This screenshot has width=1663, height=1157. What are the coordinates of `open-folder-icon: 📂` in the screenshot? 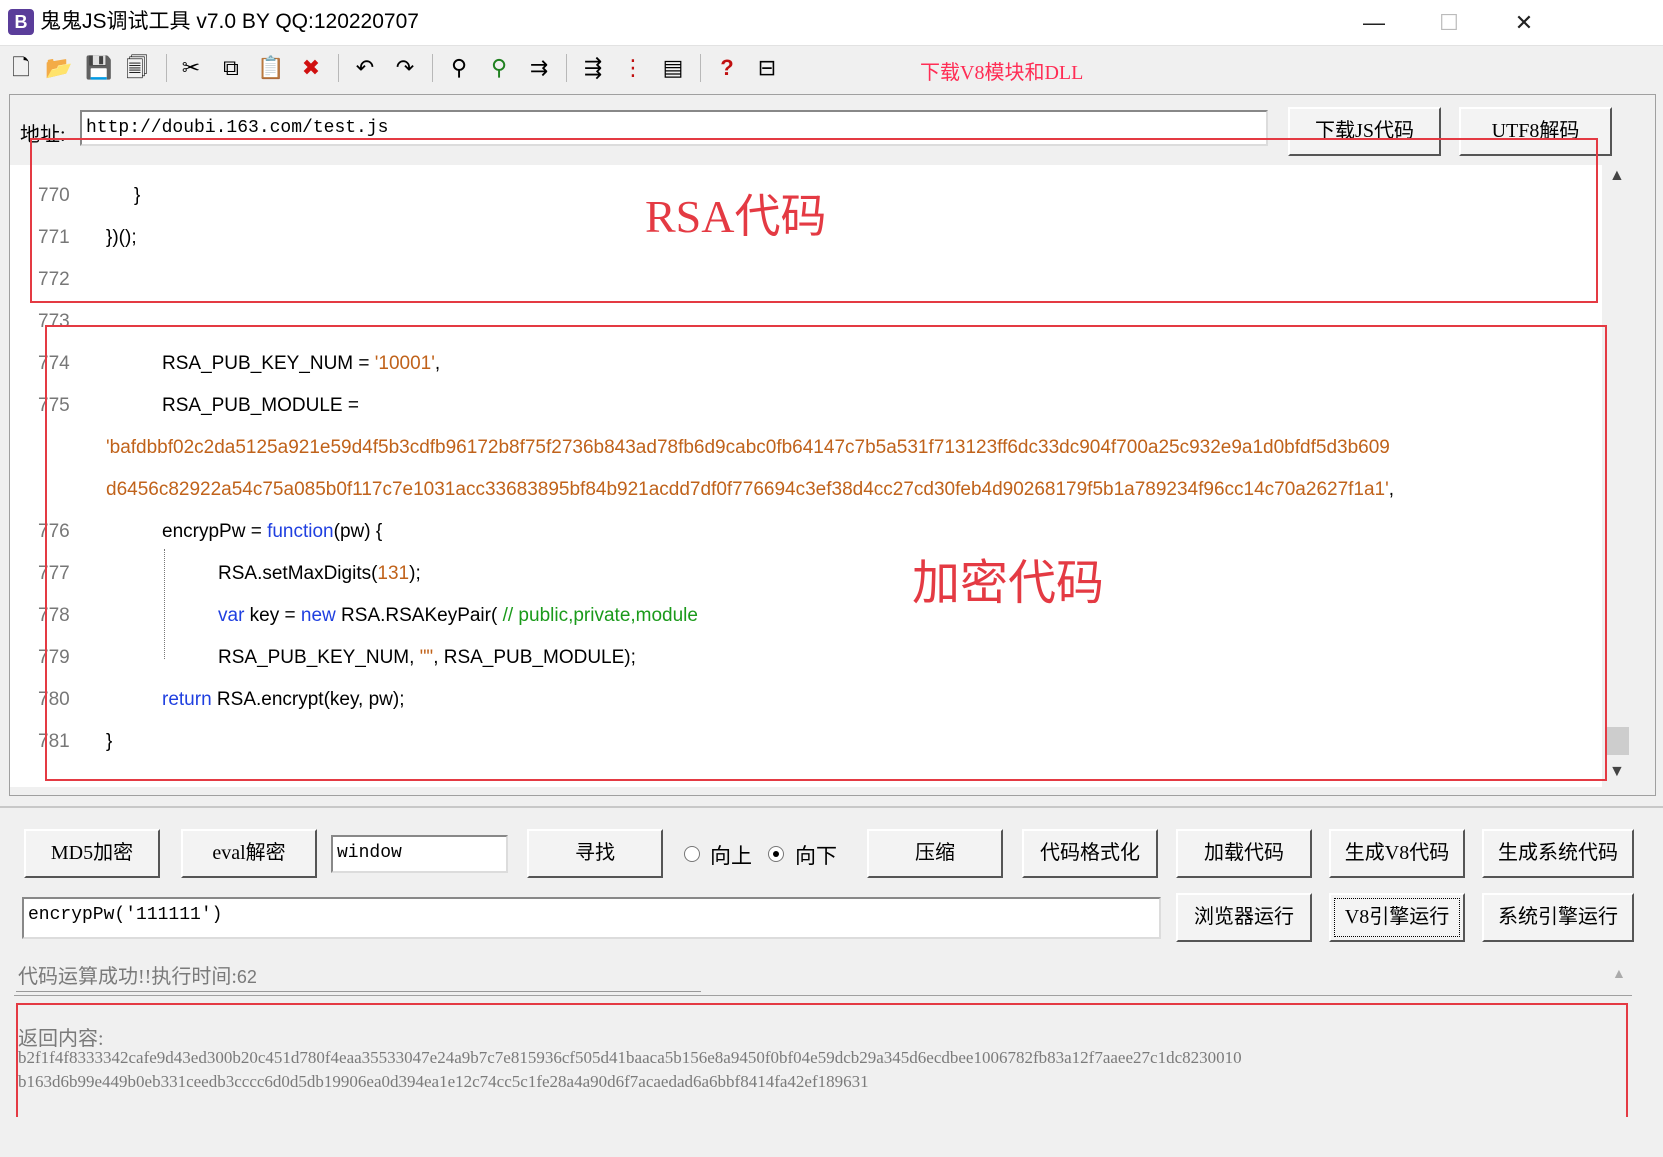 It's located at (59, 68).